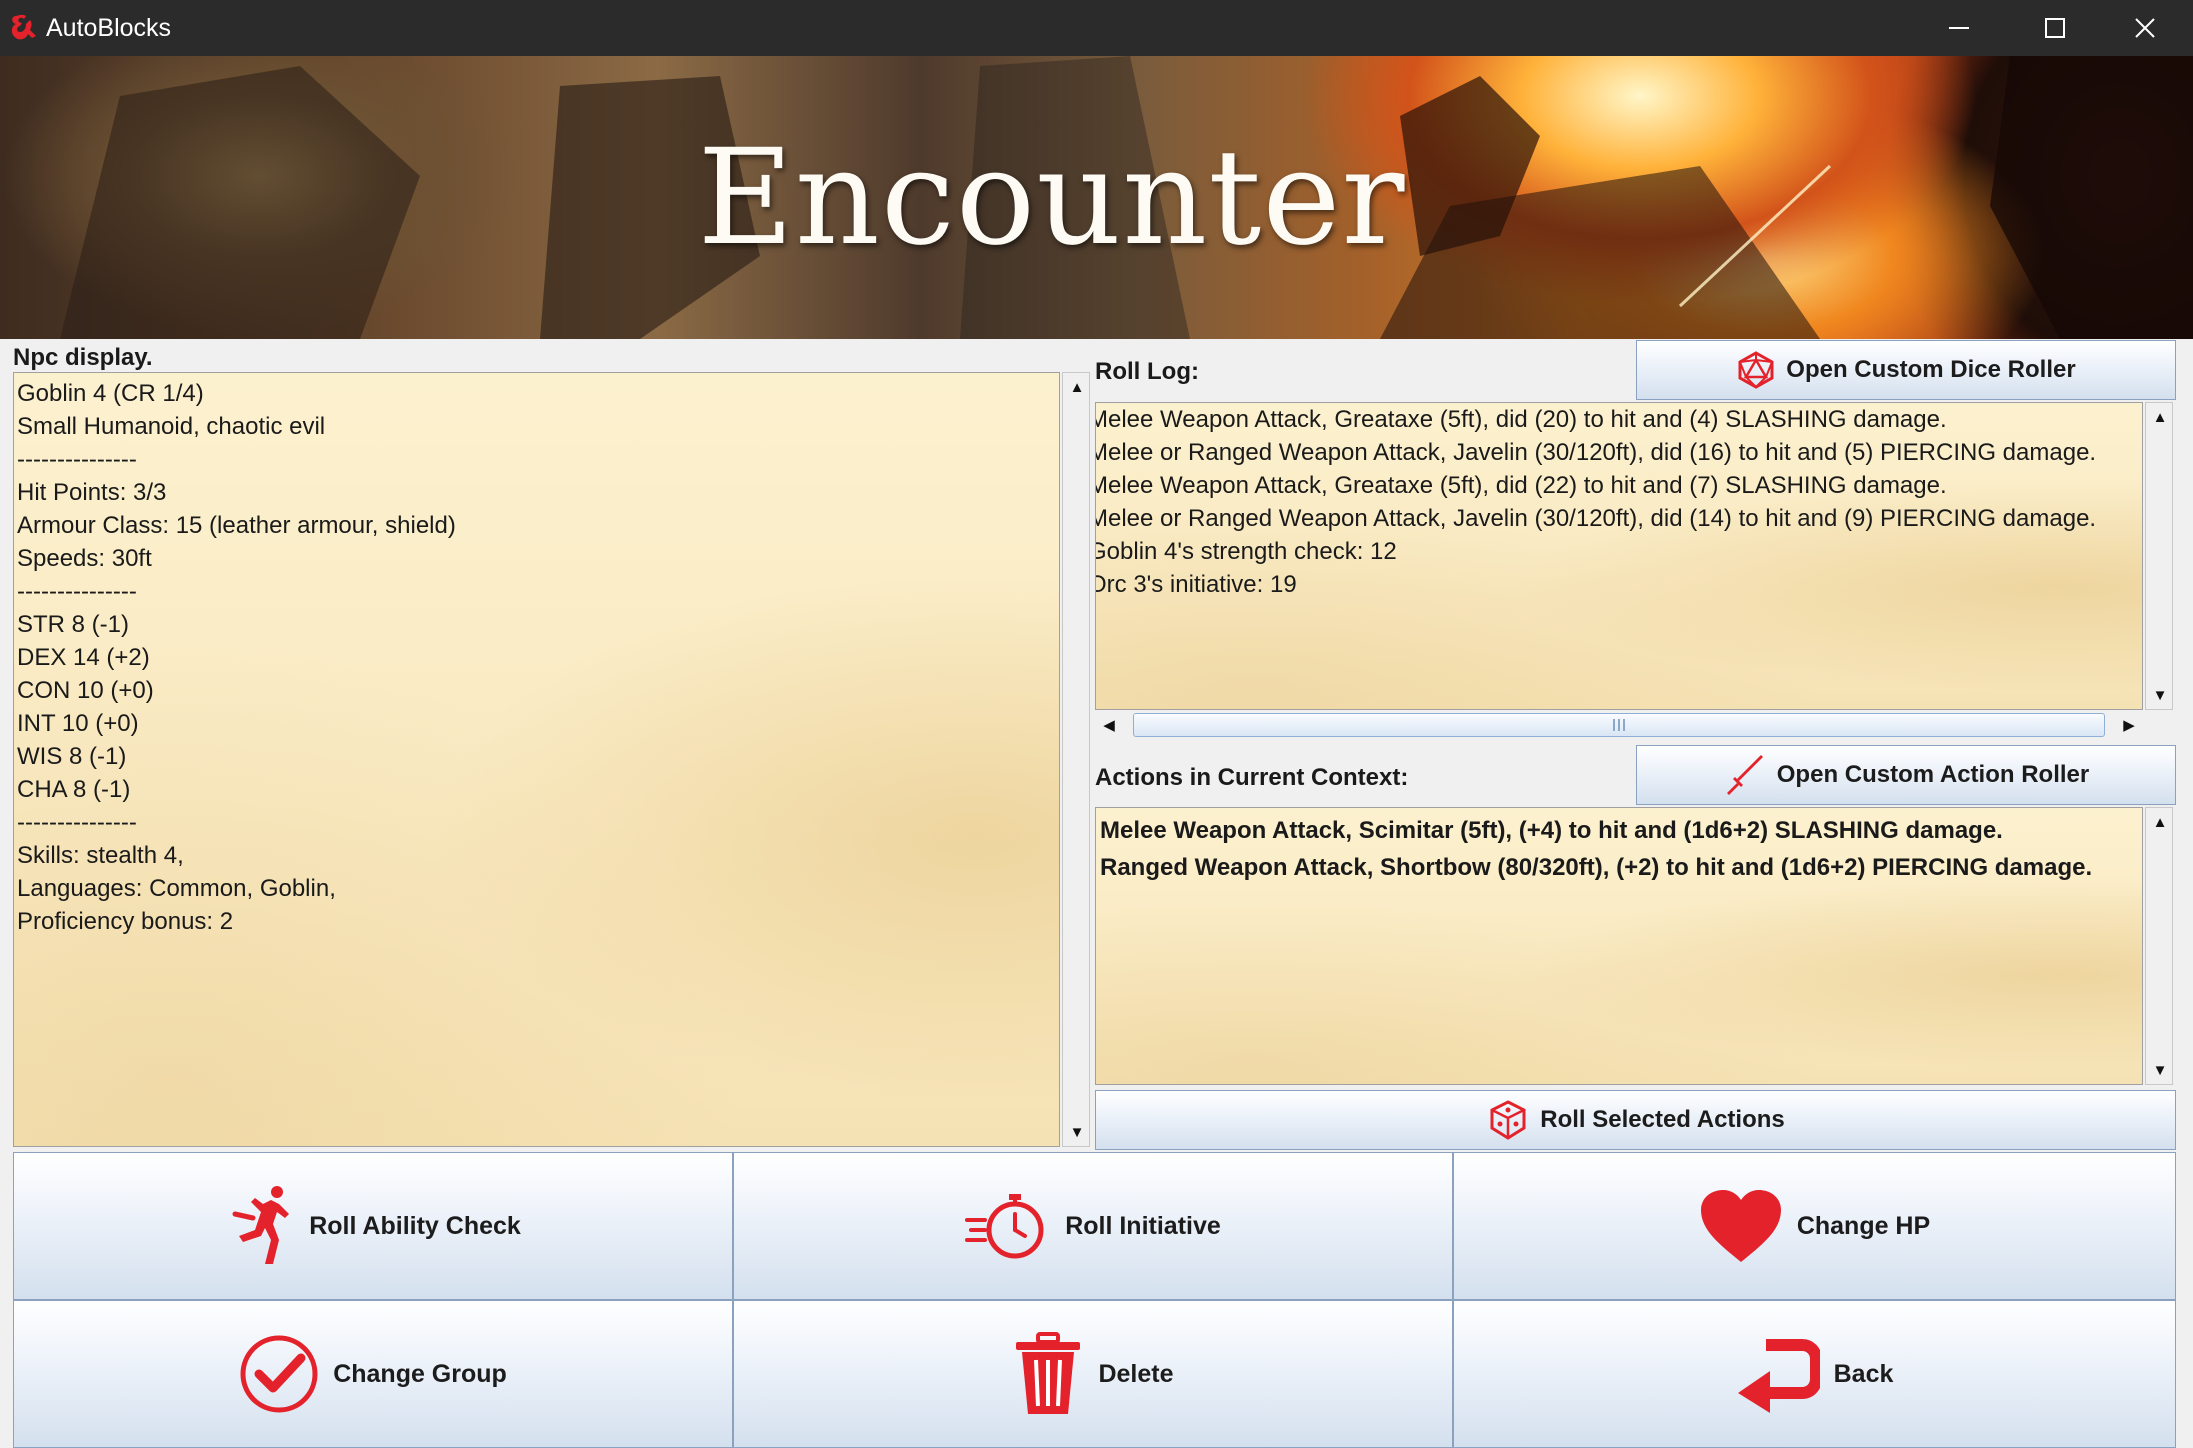 The height and width of the screenshot is (1448, 2193). What do you see at coordinates (85, 690) in the screenshot?
I see `npc-stat-line: CON 10 (+0)` at bounding box center [85, 690].